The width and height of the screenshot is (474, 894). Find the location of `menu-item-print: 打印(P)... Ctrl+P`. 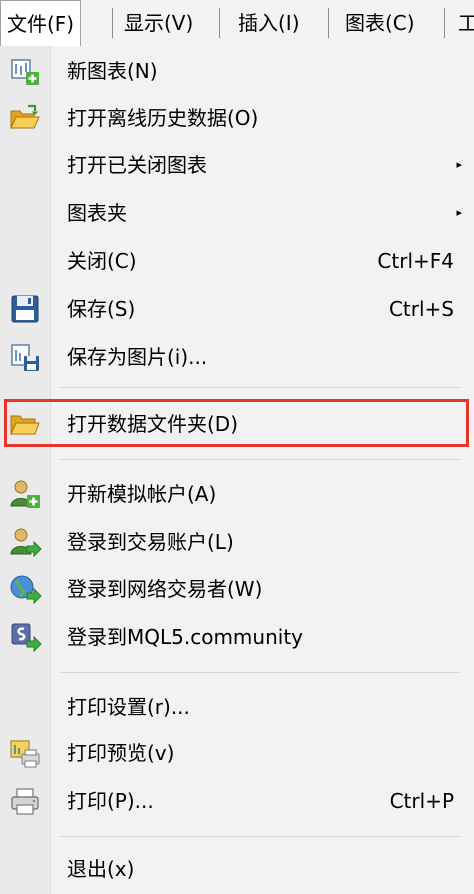

menu-item-print: 打印(P)... Ctrl+P is located at coordinates (237, 801).